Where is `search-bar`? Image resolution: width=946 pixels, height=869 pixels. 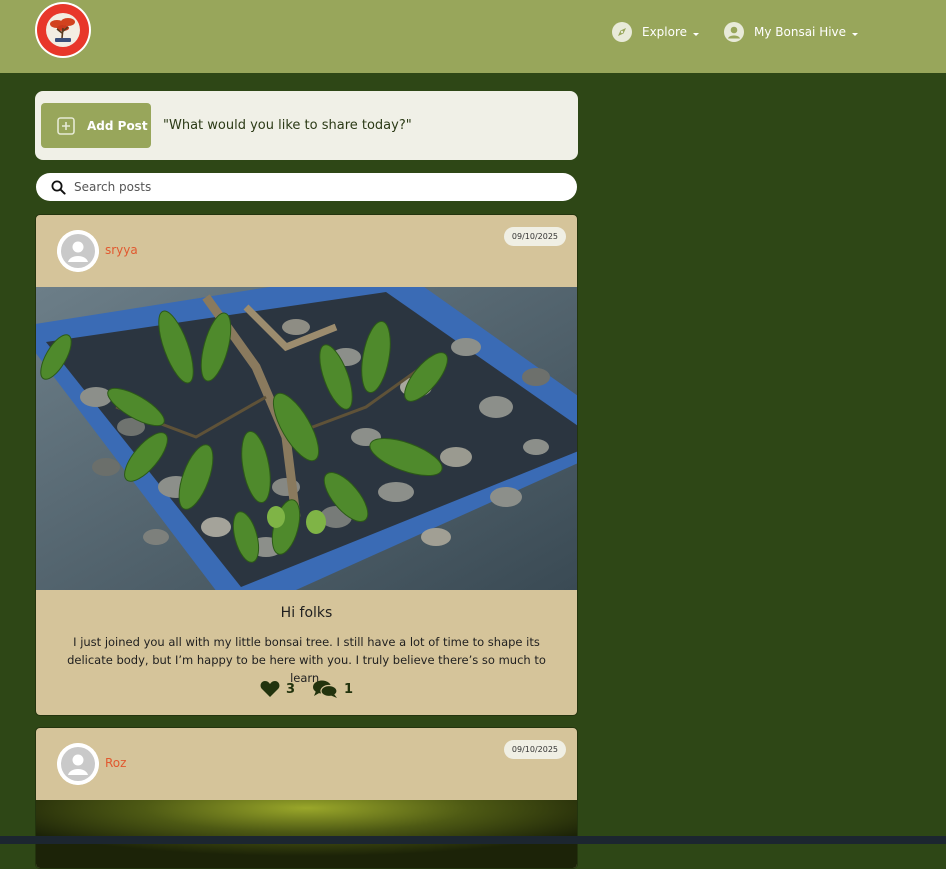 search-bar is located at coordinates (306, 187).